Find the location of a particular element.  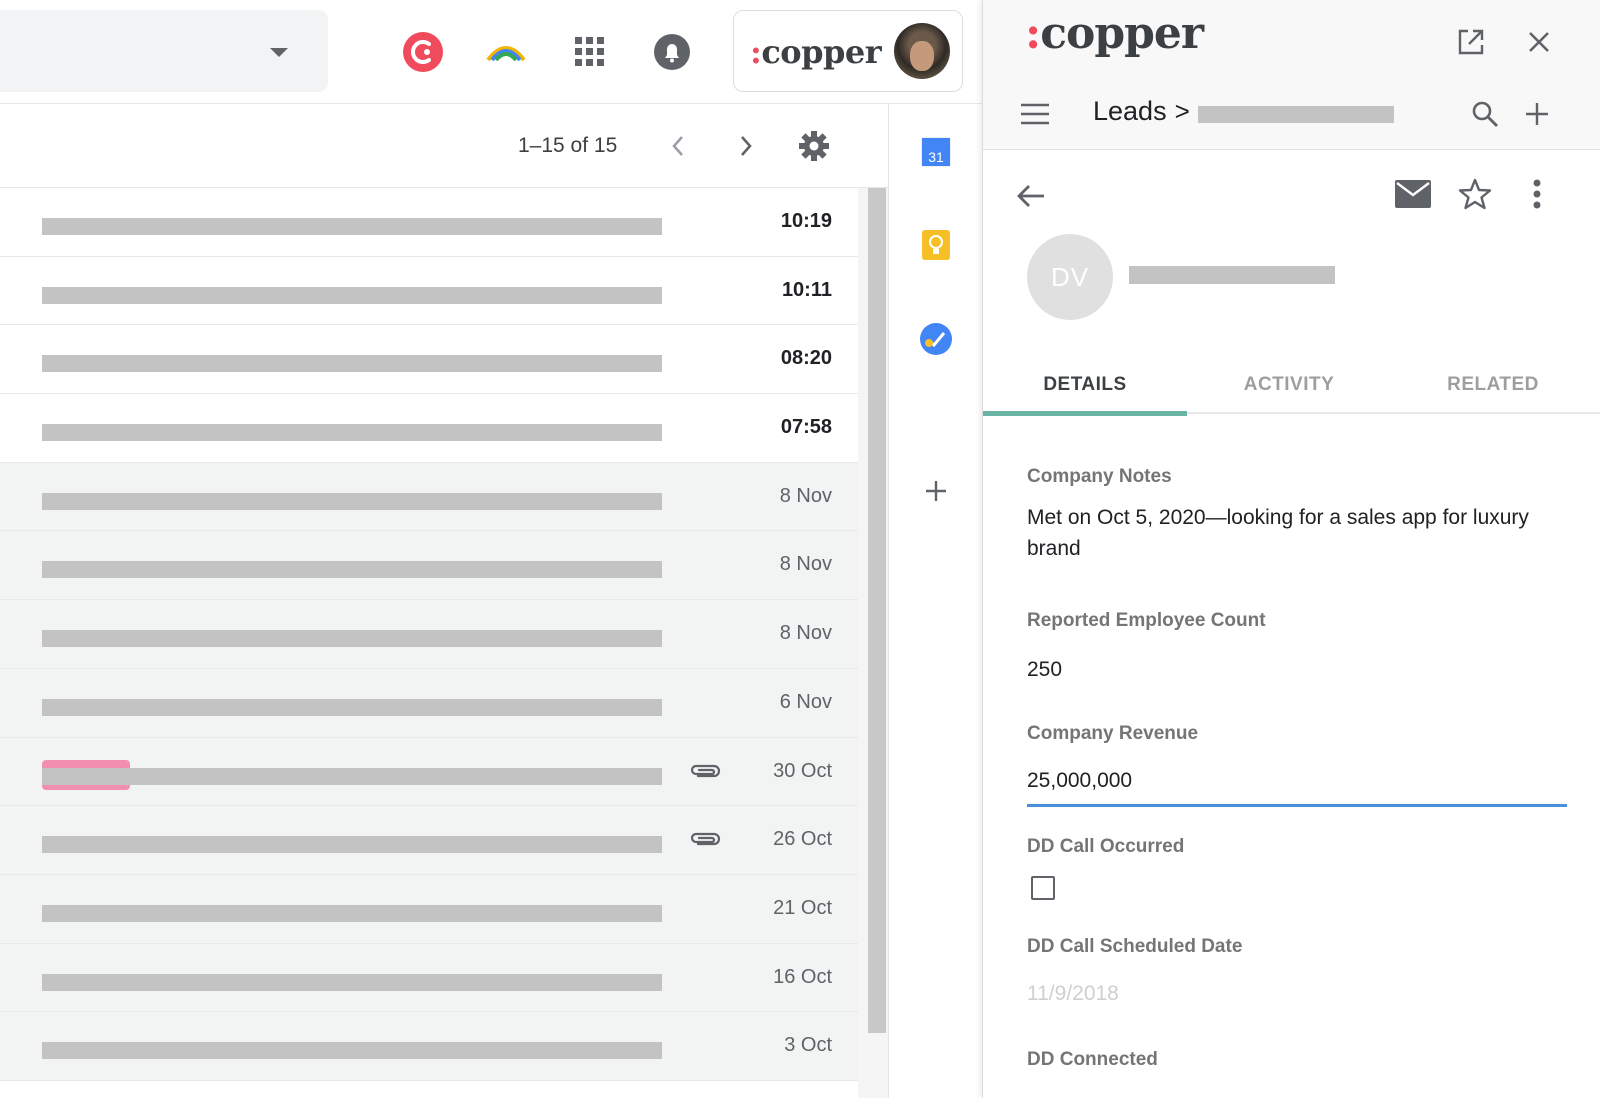

email-row: 3 Oct is located at coordinates (429, 1046).